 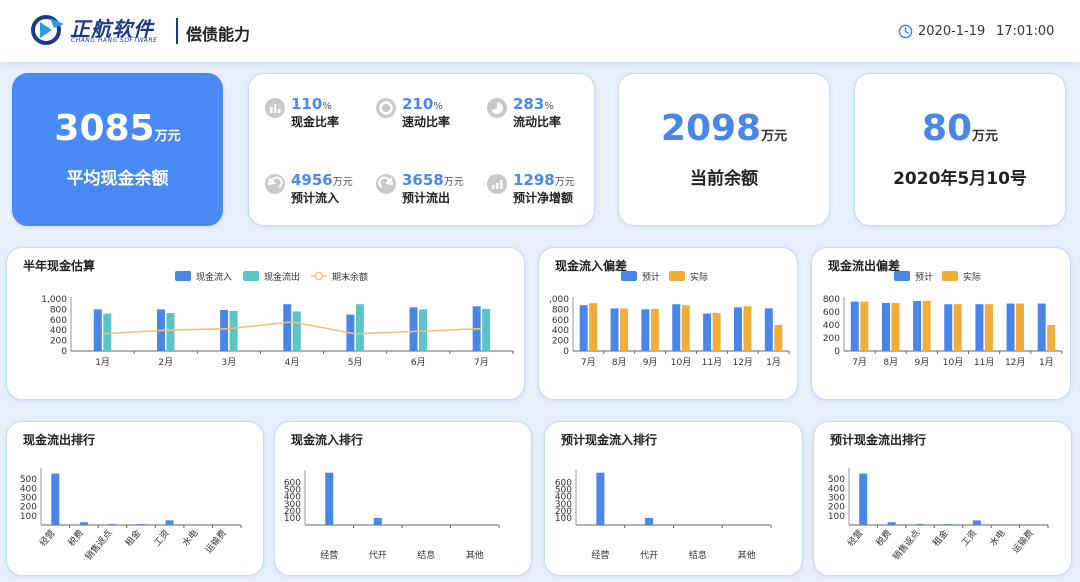 What do you see at coordinates (883, 538) in the screenshot?
I see `x-tick-label: 税费` at bounding box center [883, 538].